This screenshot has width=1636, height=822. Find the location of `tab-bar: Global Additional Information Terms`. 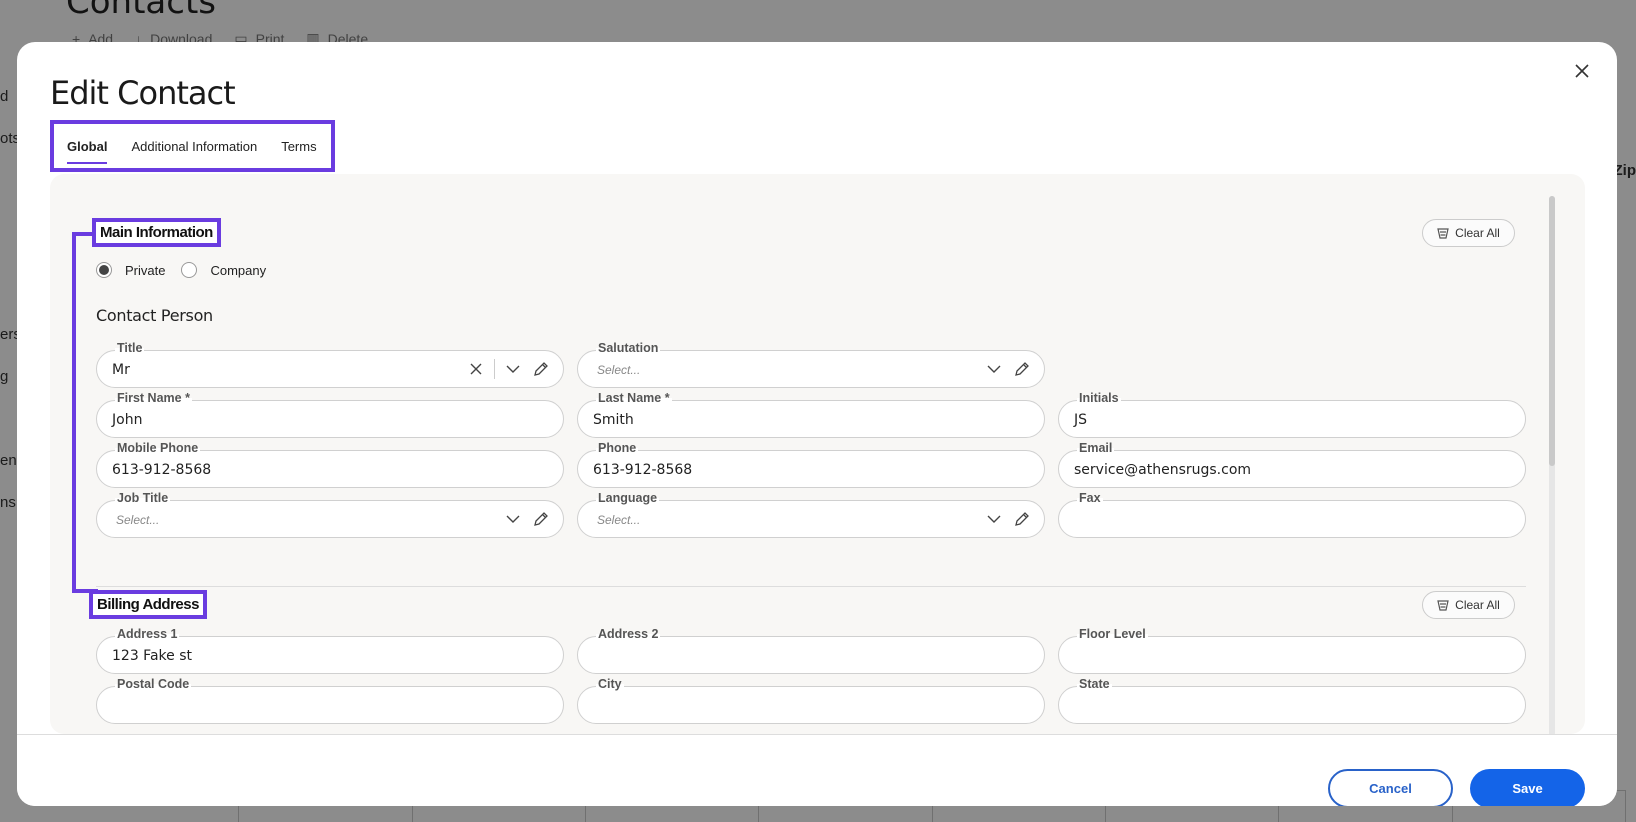

tab-bar: Global Additional Information Terms is located at coordinates (192, 146).